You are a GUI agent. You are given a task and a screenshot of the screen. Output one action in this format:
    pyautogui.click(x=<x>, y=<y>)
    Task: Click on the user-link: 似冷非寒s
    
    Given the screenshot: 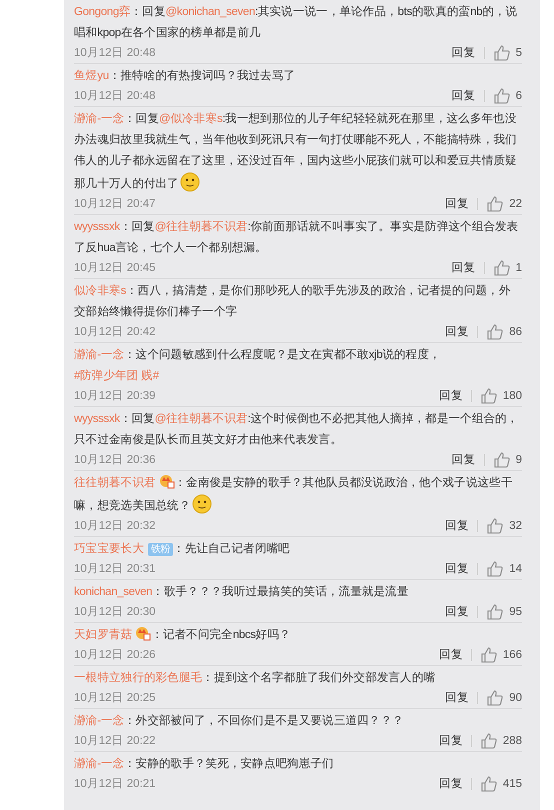 What is the action you would take?
    pyautogui.click(x=100, y=291)
    